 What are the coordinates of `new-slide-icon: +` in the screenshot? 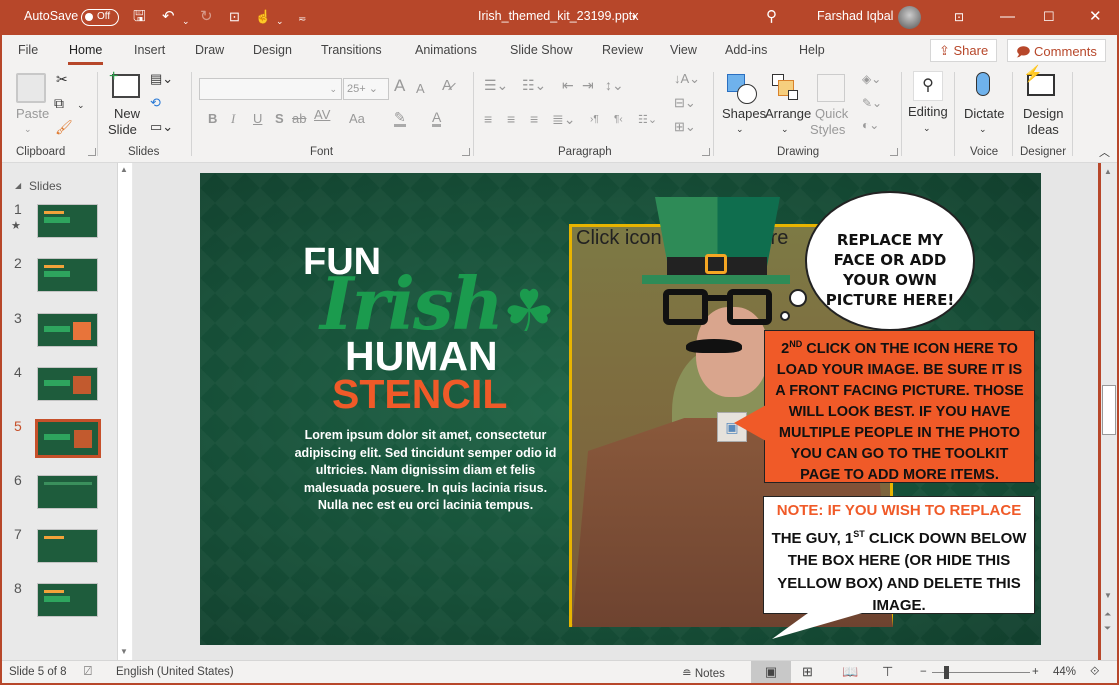 It's located at (124, 83).